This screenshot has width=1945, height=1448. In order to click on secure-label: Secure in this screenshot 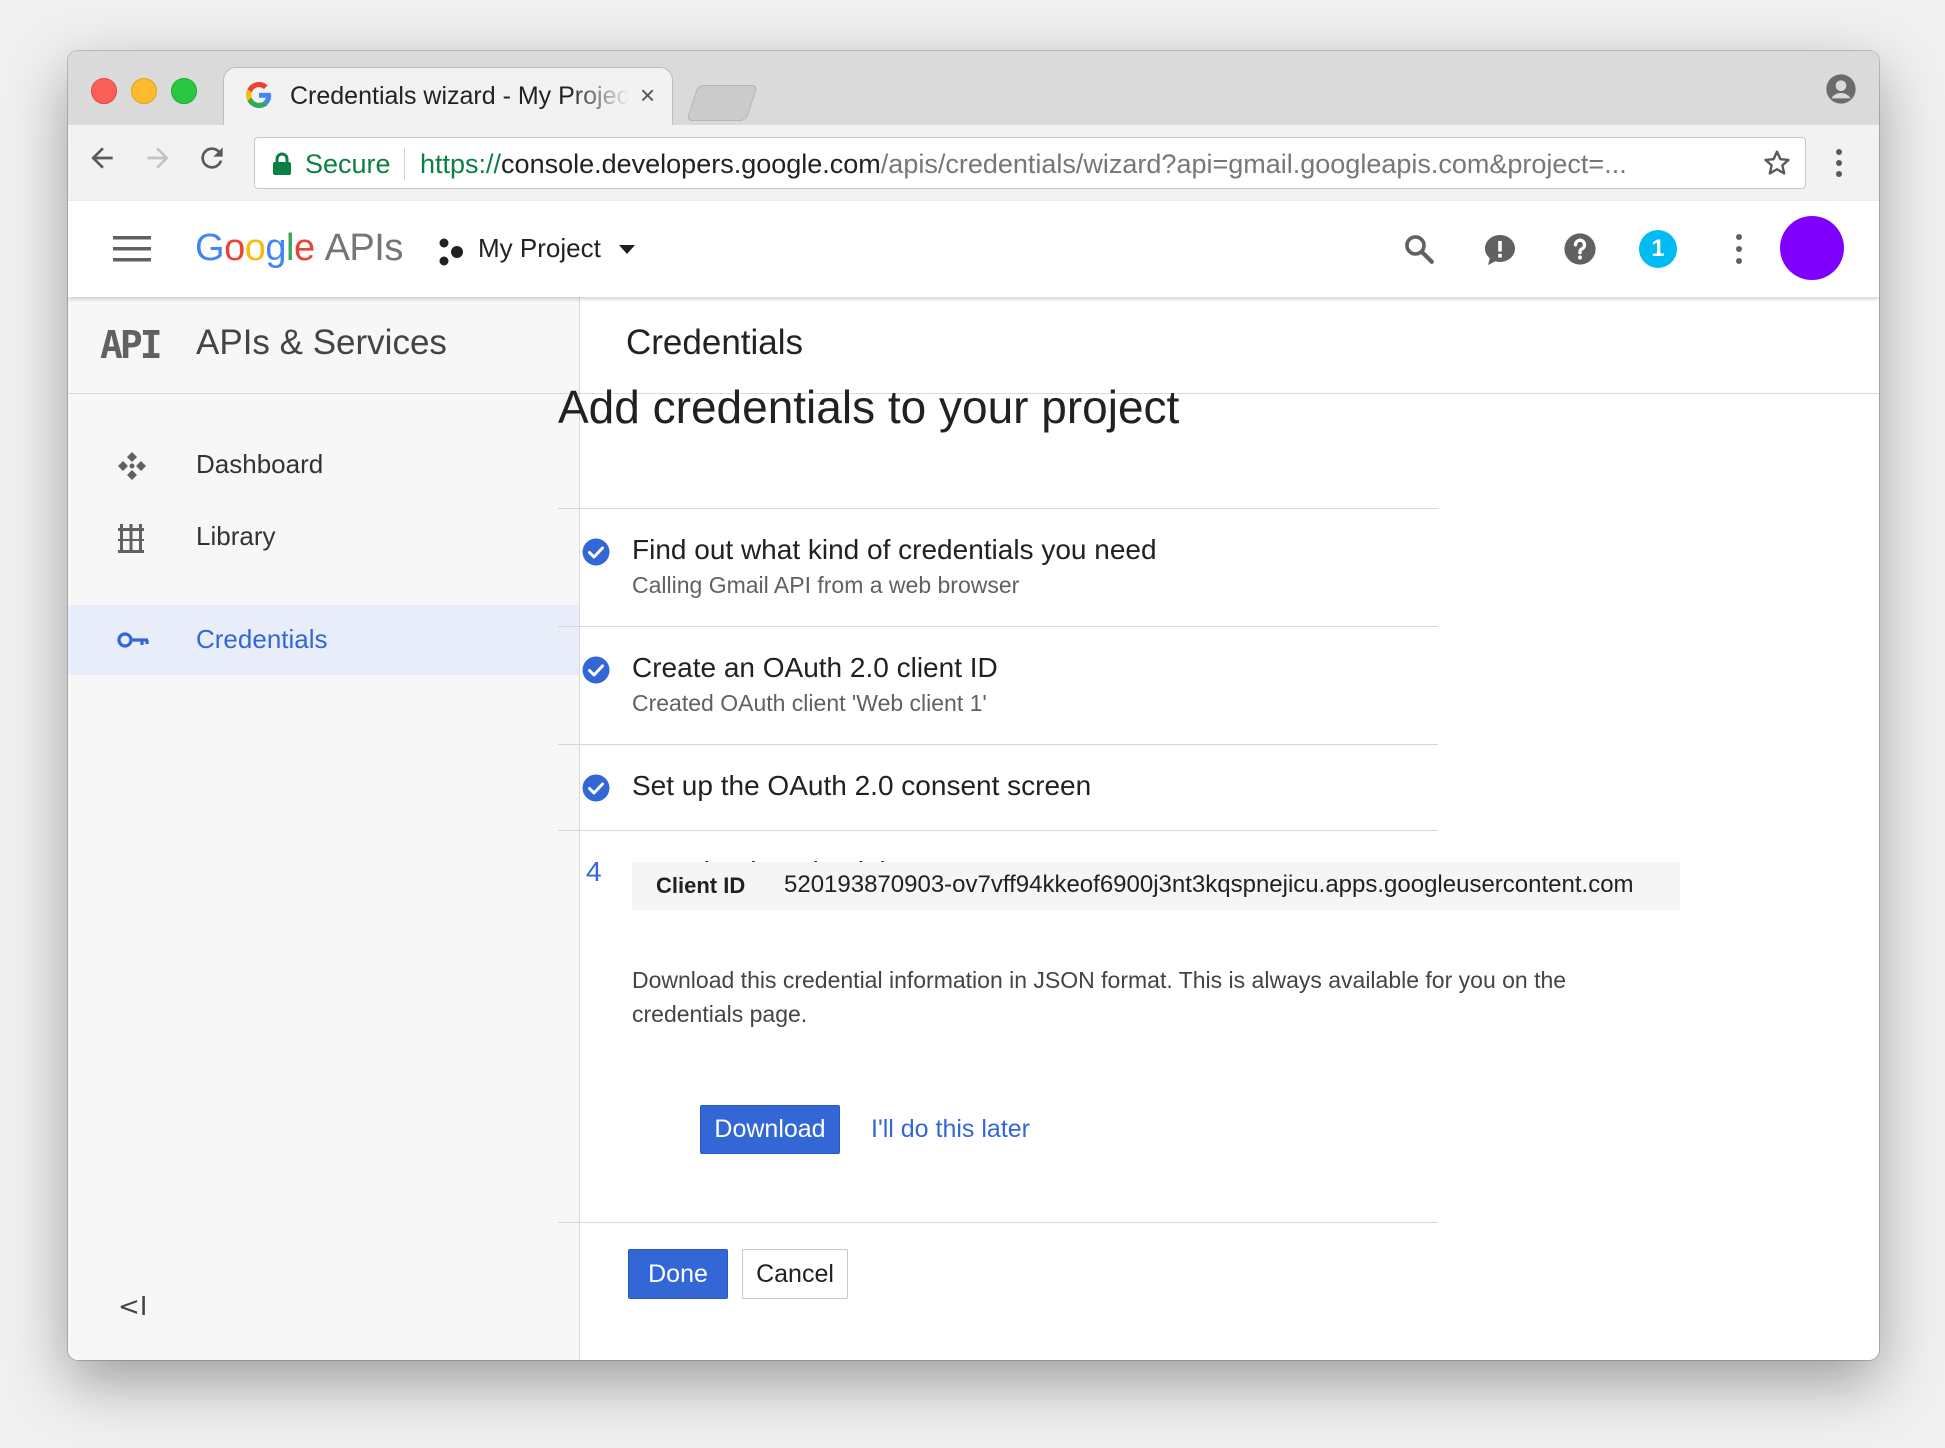, I will do `click(348, 164)`.